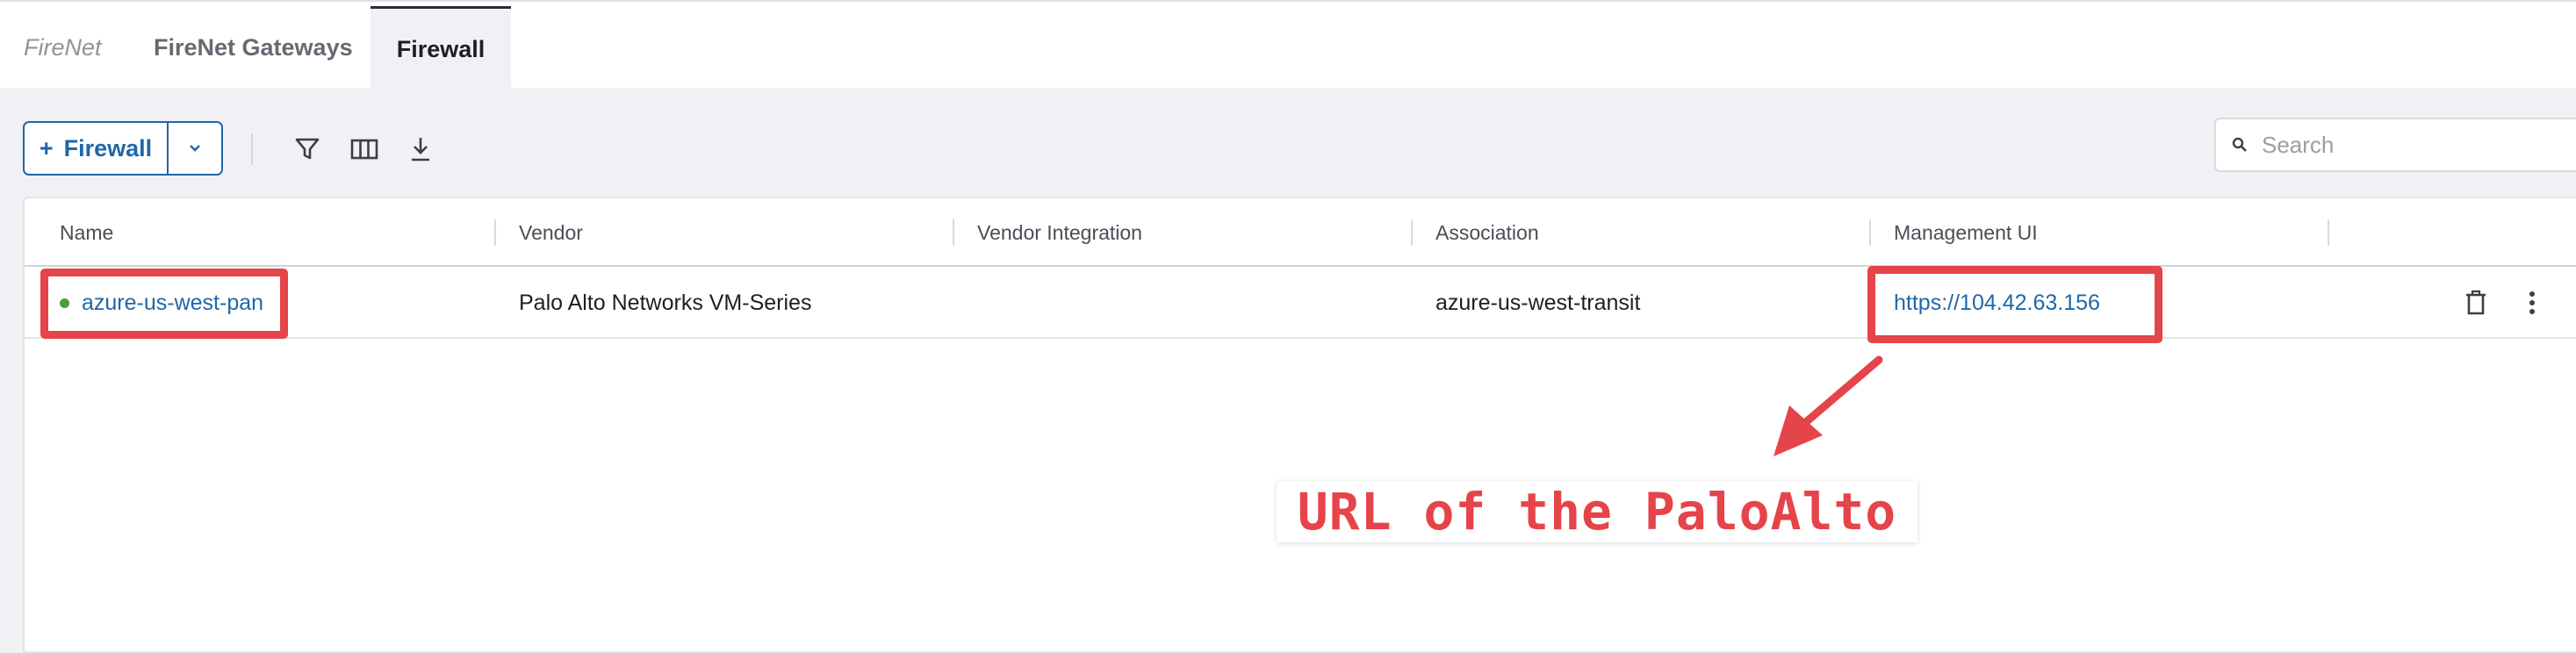 The image size is (2576, 653). Describe the element at coordinates (1828, 405) in the screenshot. I see `annotation-arrow-icon` at that location.